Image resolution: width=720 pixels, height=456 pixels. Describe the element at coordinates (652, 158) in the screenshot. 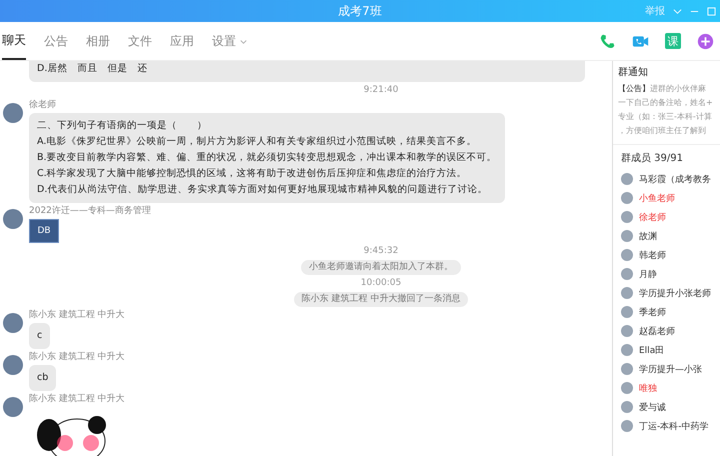

I see `members-header: 群成员 39/91` at that location.